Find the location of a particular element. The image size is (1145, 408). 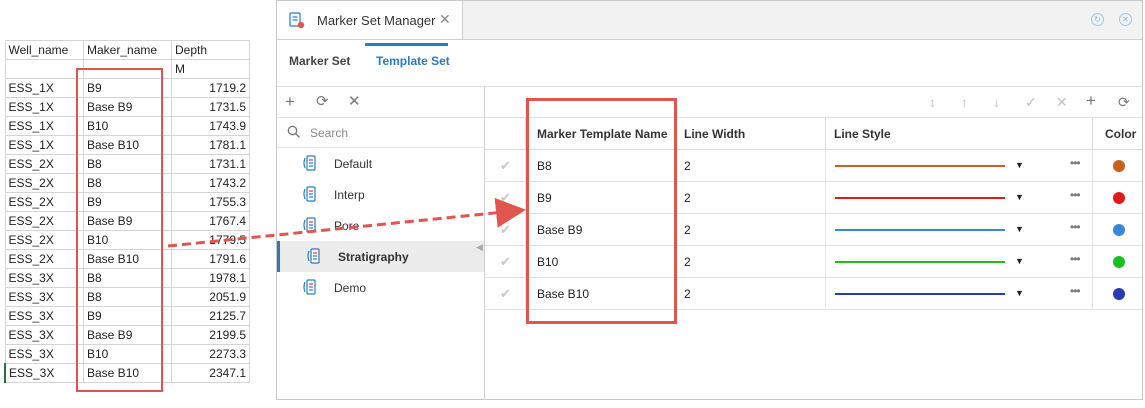

depth-cell: 2051.9 is located at coordinates (210, 297).